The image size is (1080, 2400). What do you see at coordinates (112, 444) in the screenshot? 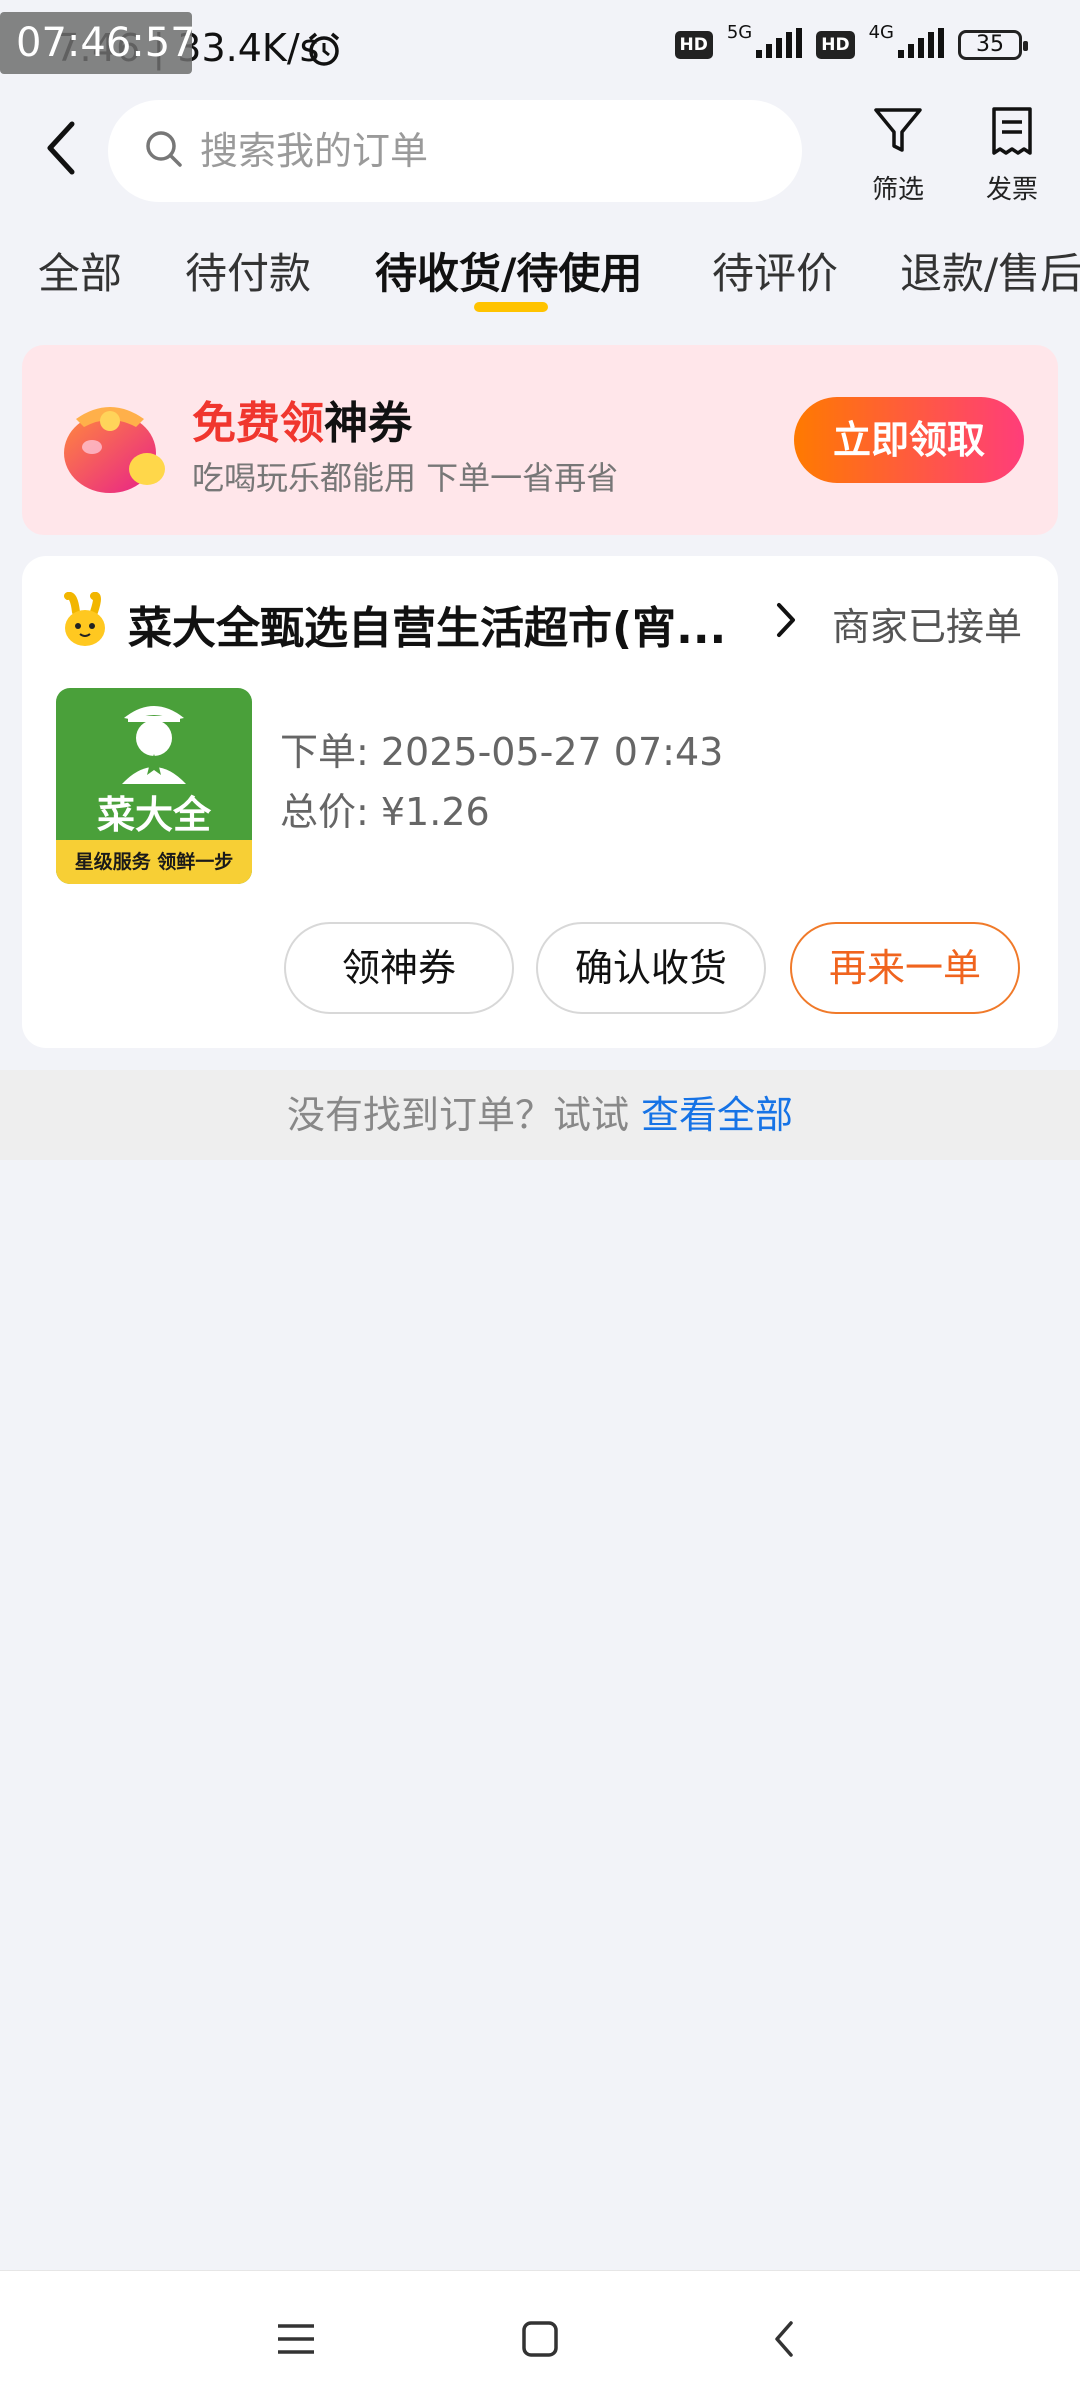
I see `lucky-bag-icon` at bounding box center [112, 444].